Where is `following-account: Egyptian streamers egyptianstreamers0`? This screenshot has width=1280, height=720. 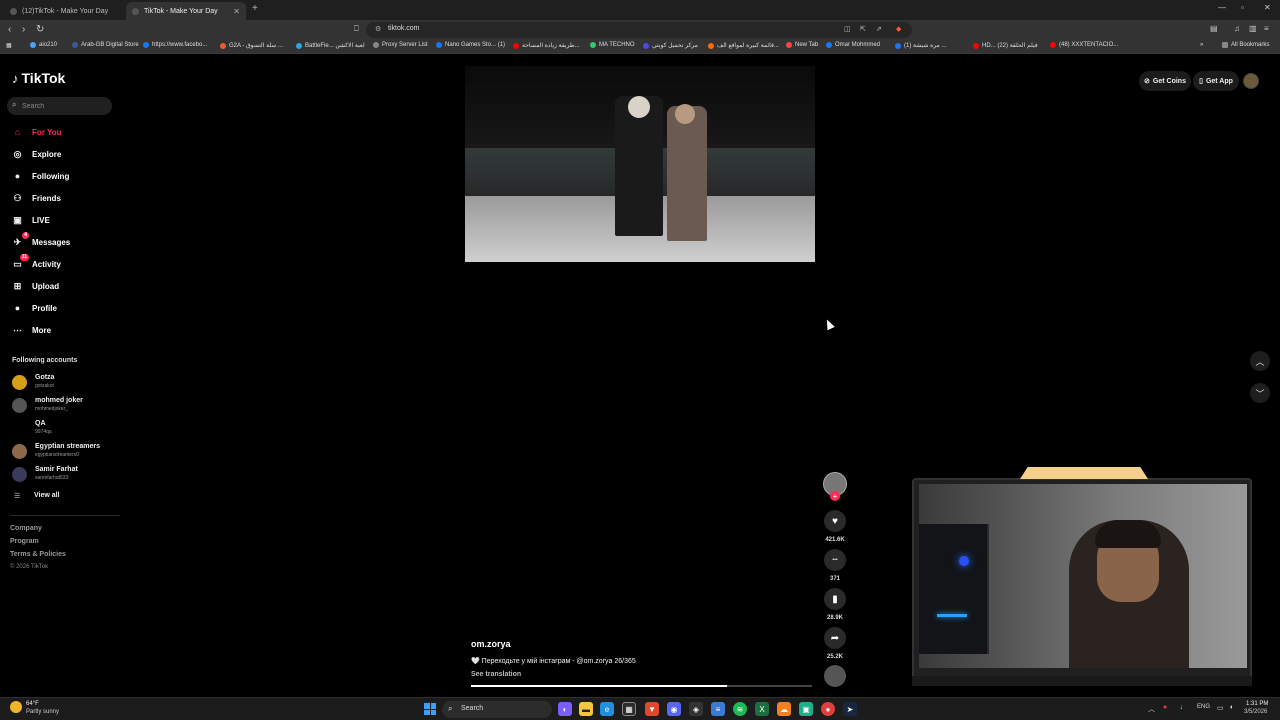 following-account: Egyptian streamers egyptianstreamers0 is located at coordinates (67, 451).